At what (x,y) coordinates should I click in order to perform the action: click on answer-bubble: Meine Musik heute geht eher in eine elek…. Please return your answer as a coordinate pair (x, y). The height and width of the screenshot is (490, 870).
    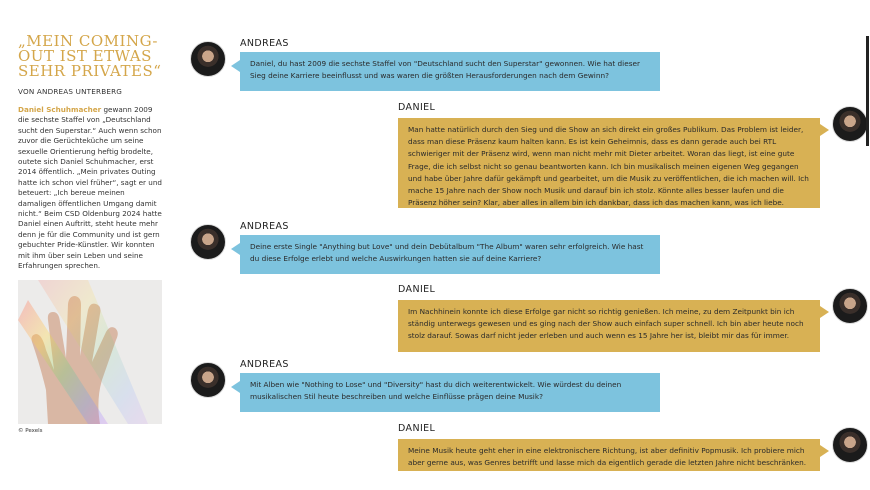
    Looking at the image, I should click on (609, 455).